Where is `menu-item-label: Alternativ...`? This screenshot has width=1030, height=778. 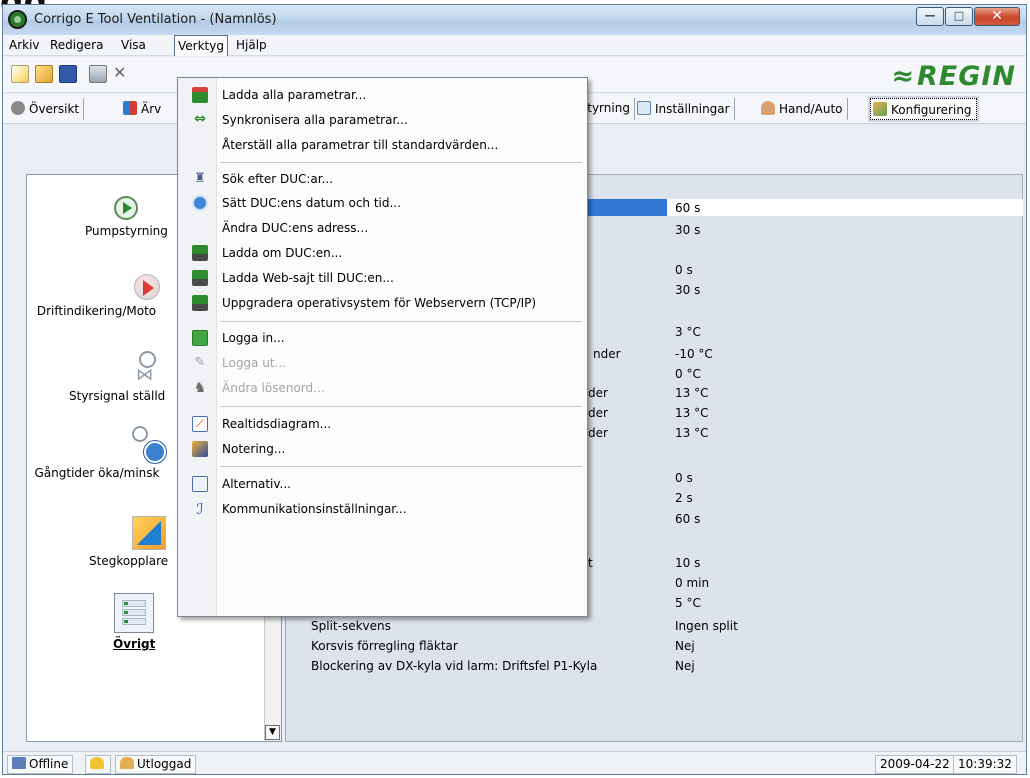 menu-item-label: Alternativ... is located at coordinates (256, 484).